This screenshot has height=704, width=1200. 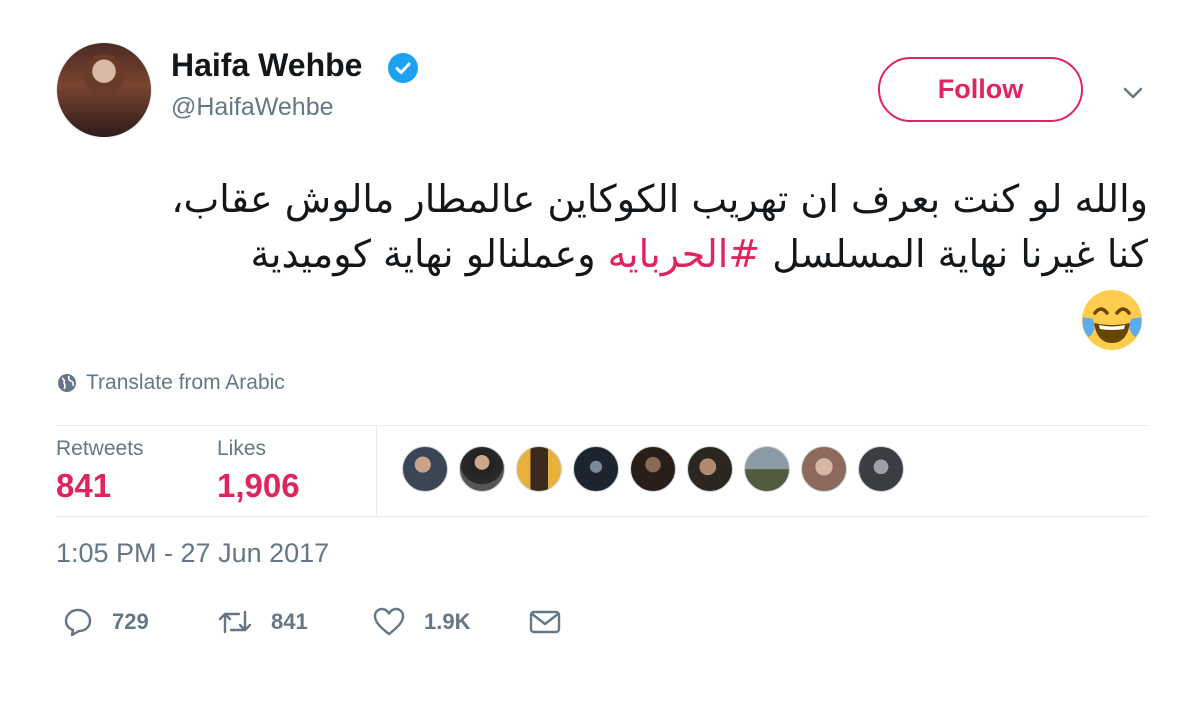 What do you see at coordinates (602, 516) in the screenshot?
I see `stats-bottom-divider` at bounding box center [602, 516].